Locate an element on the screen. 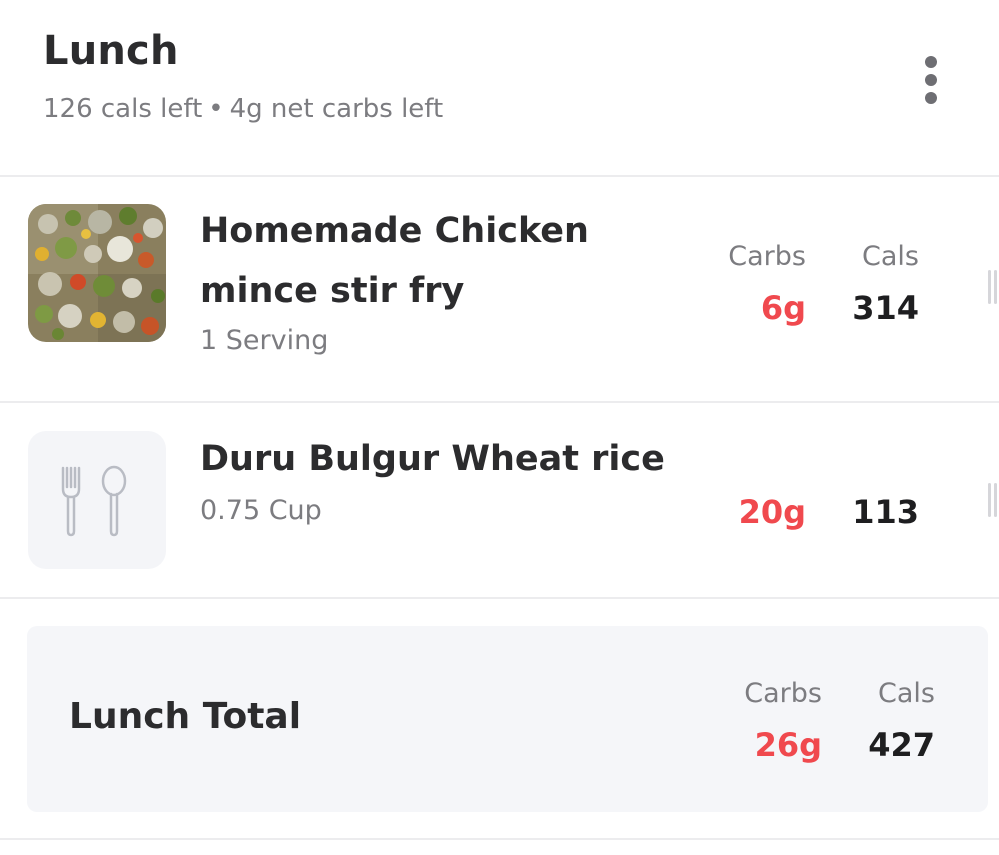  carbs-value: 20g is located at coordinates (772, 512).